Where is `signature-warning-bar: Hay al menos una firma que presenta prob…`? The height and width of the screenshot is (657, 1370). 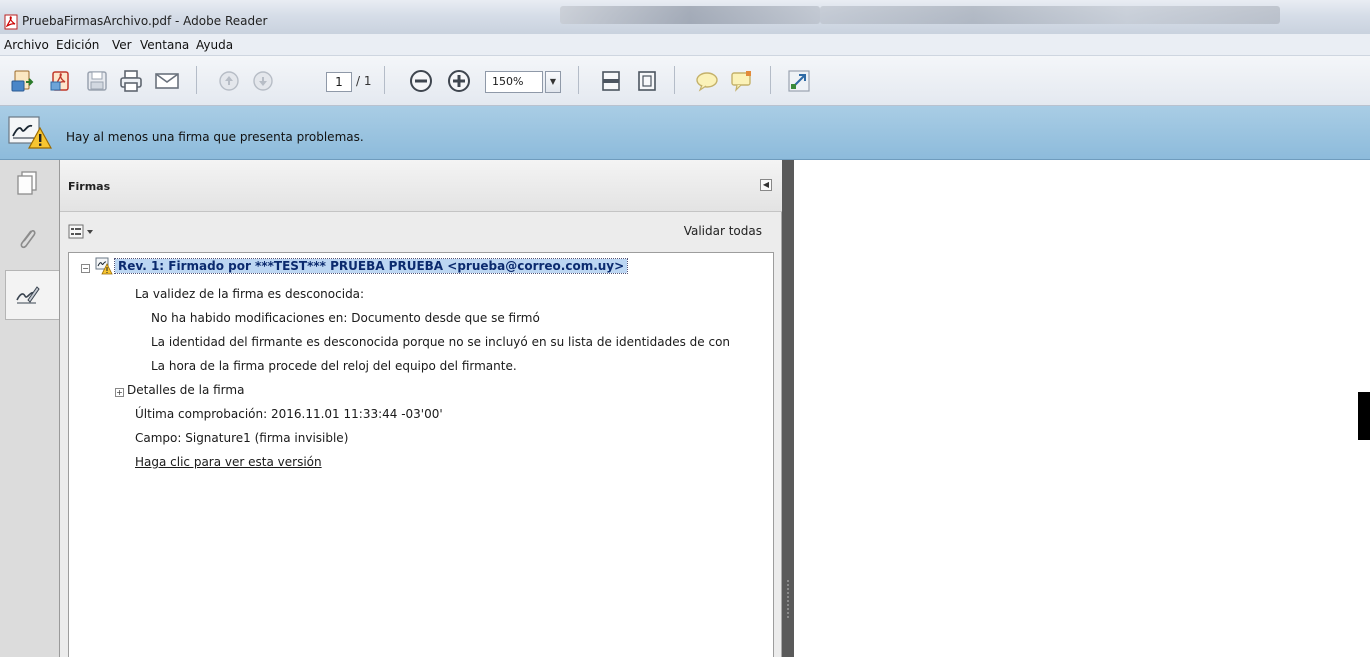
signature-warning-bar: Hay al menos una firma que presenta prob… is located at coordinates (685, 133).